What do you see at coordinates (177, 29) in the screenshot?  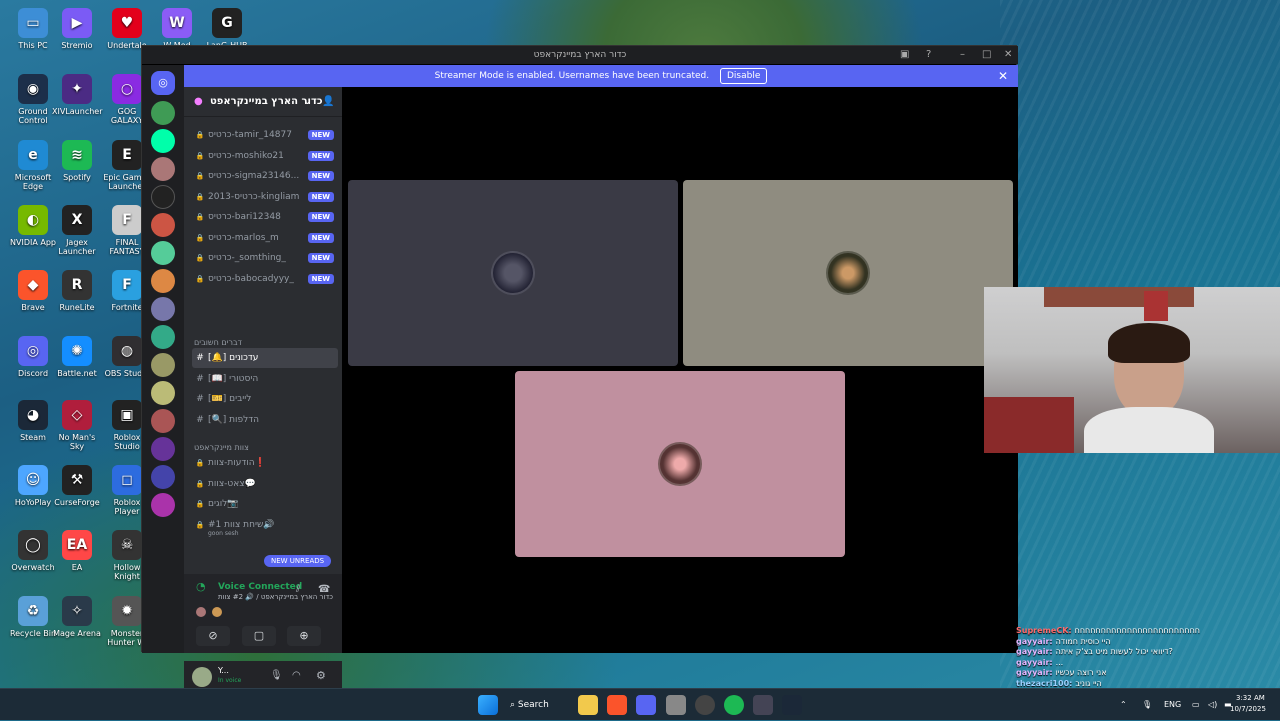 I see `desktop-icon: WW-Mod` at bounding box center [177, 29].